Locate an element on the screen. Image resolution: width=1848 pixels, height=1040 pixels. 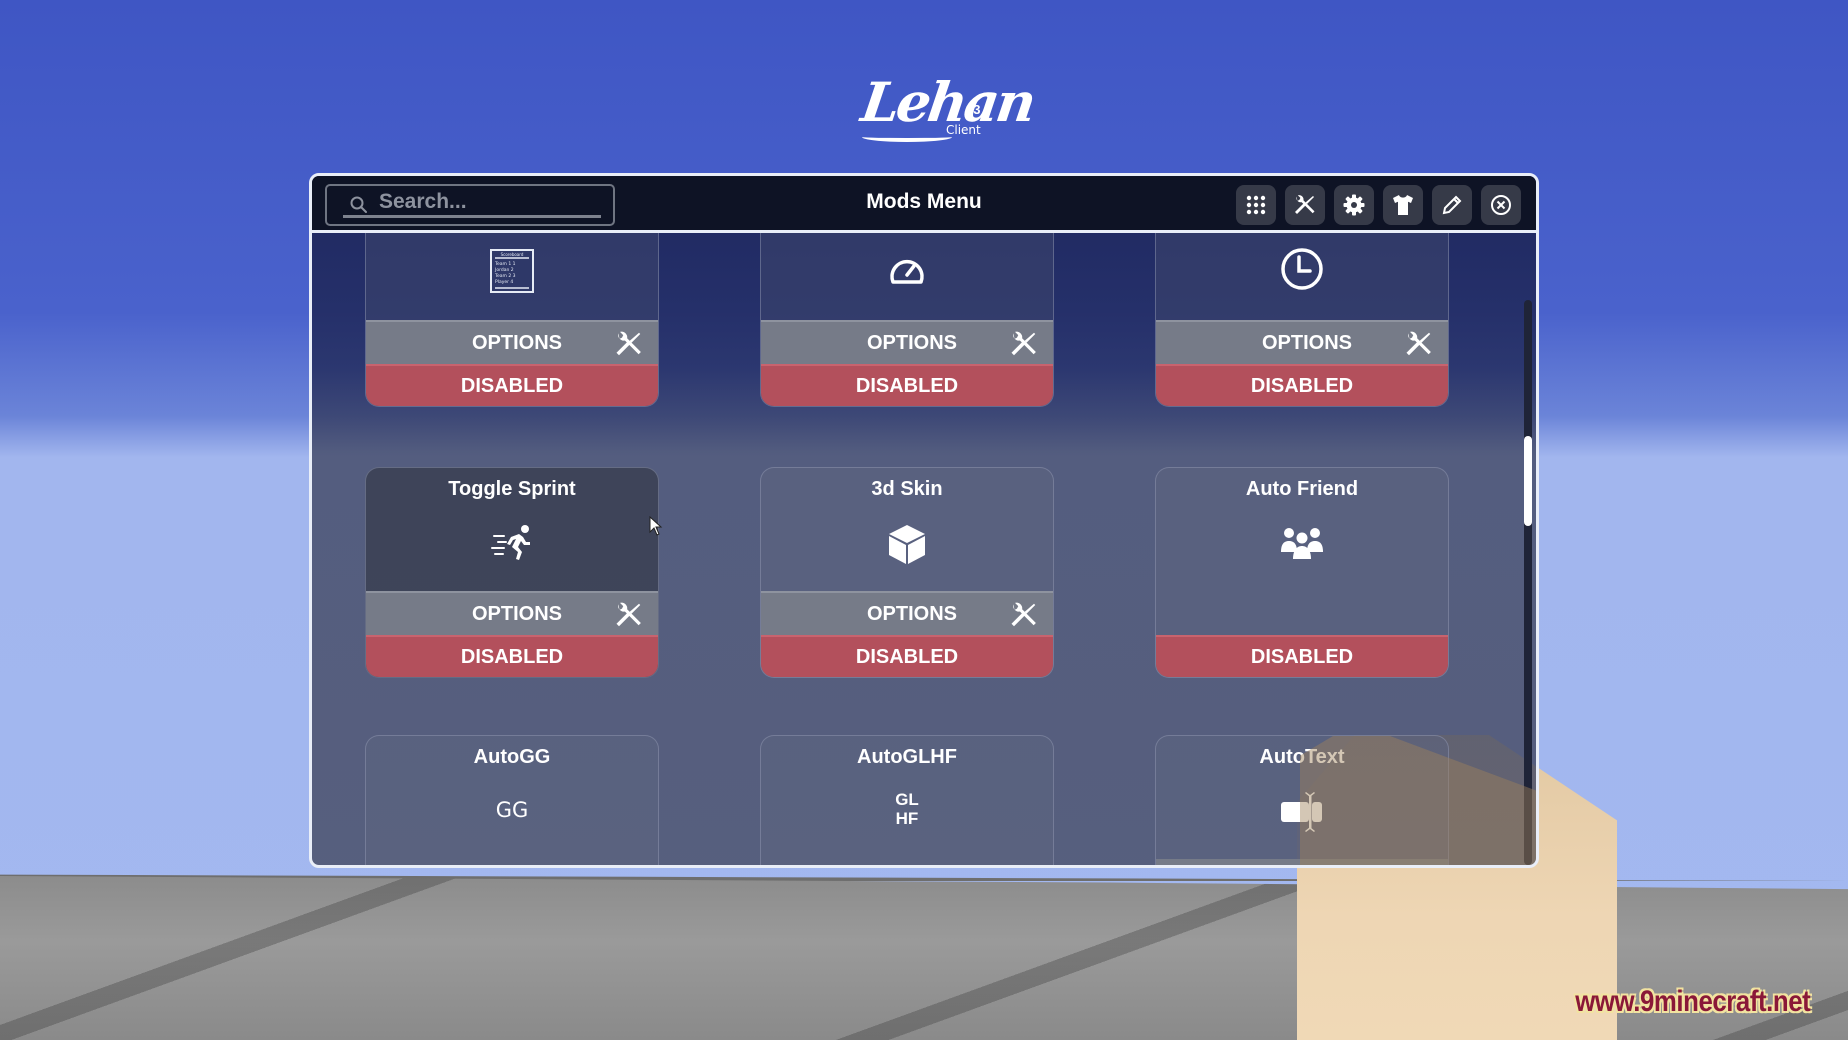
tools-button is located at coordinates (1305, 205).